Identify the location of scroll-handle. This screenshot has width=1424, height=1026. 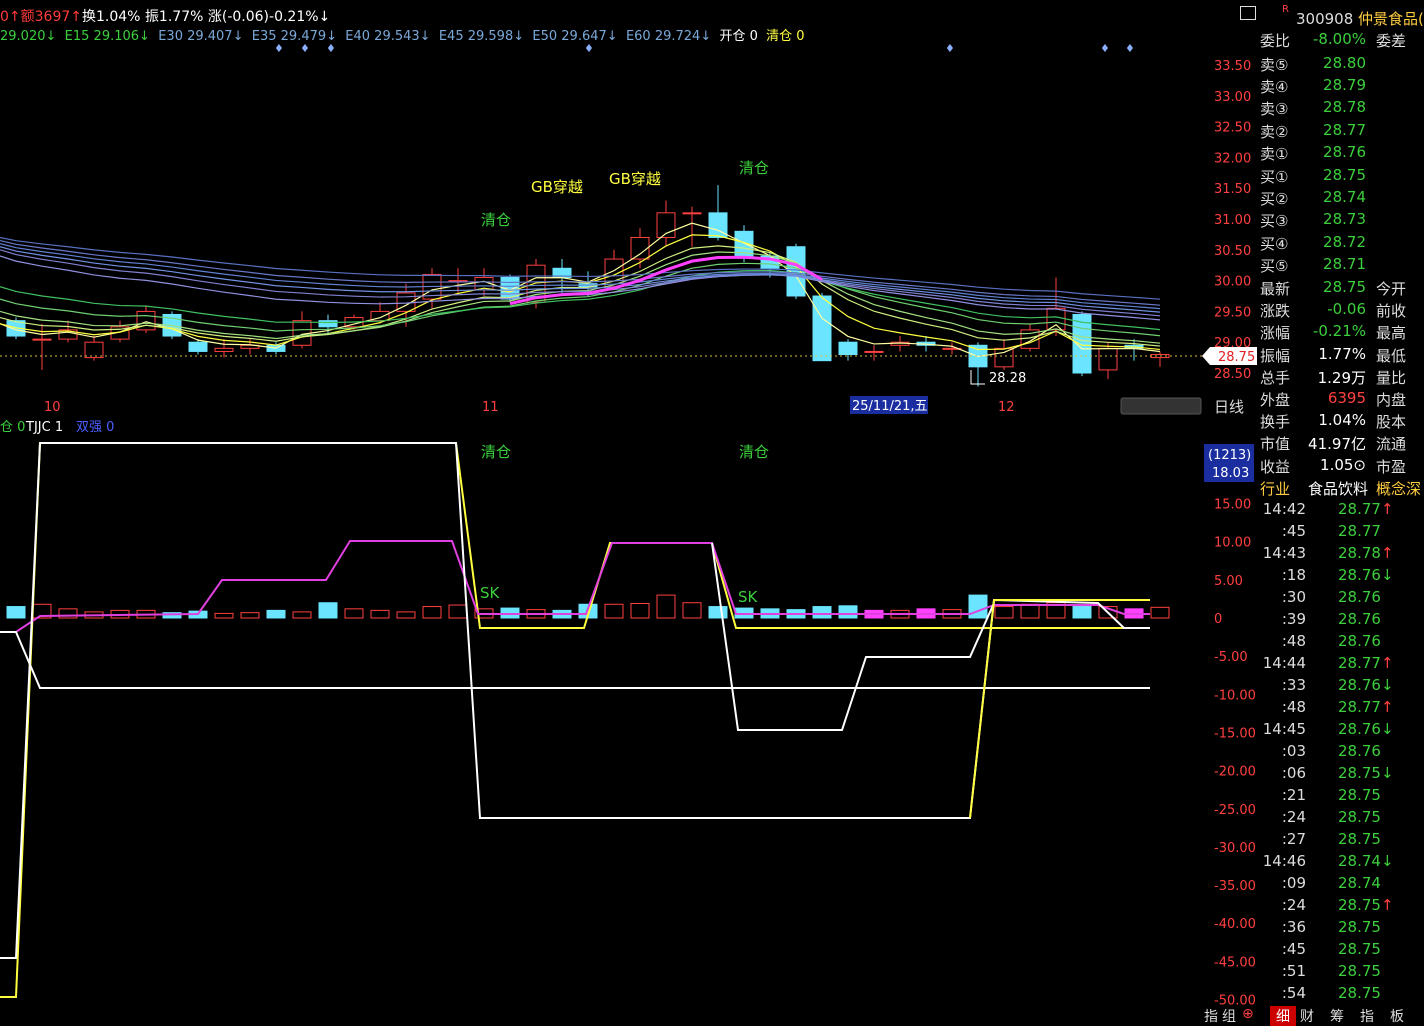
(1161, 406).